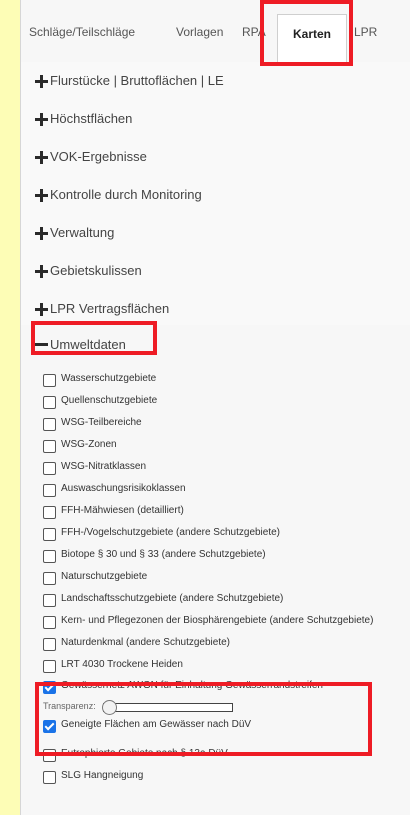  Describe the element at coordinates (41, 344) in the screenshot. I see `collapse-icon` at that location.